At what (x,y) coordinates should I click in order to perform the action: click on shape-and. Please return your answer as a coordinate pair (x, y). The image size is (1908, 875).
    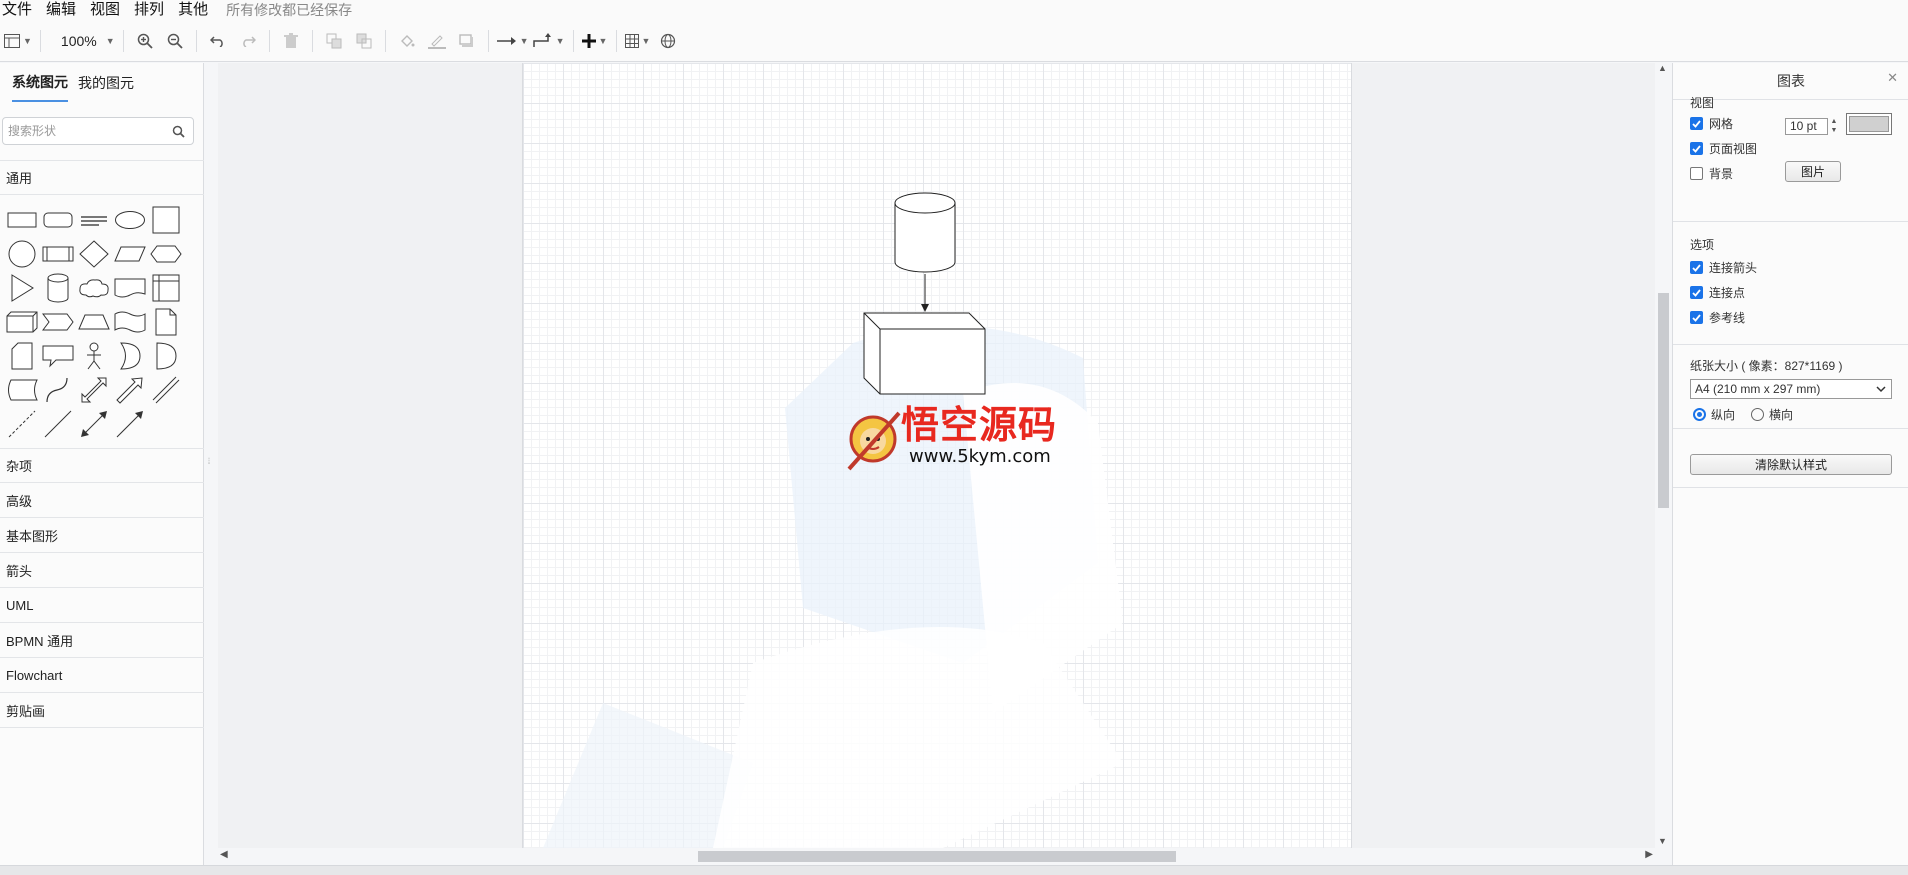
    Looking at the image, I should click on (166, 356).